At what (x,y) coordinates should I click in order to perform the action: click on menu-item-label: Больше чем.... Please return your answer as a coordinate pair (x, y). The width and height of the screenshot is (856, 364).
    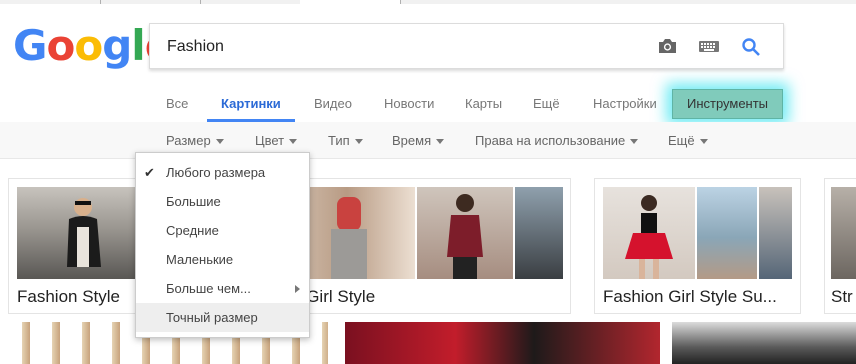
    Looking at the image, I should click on (208, 288).